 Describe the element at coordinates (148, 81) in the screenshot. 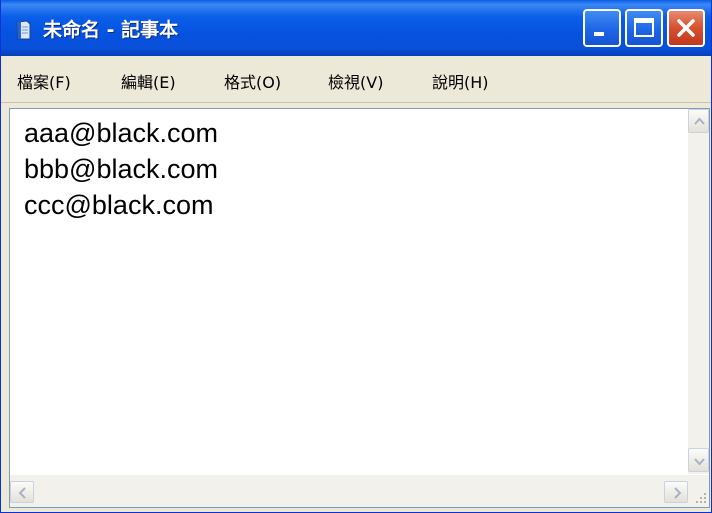

I see `menu-edit: 編輯(E)` at that location.